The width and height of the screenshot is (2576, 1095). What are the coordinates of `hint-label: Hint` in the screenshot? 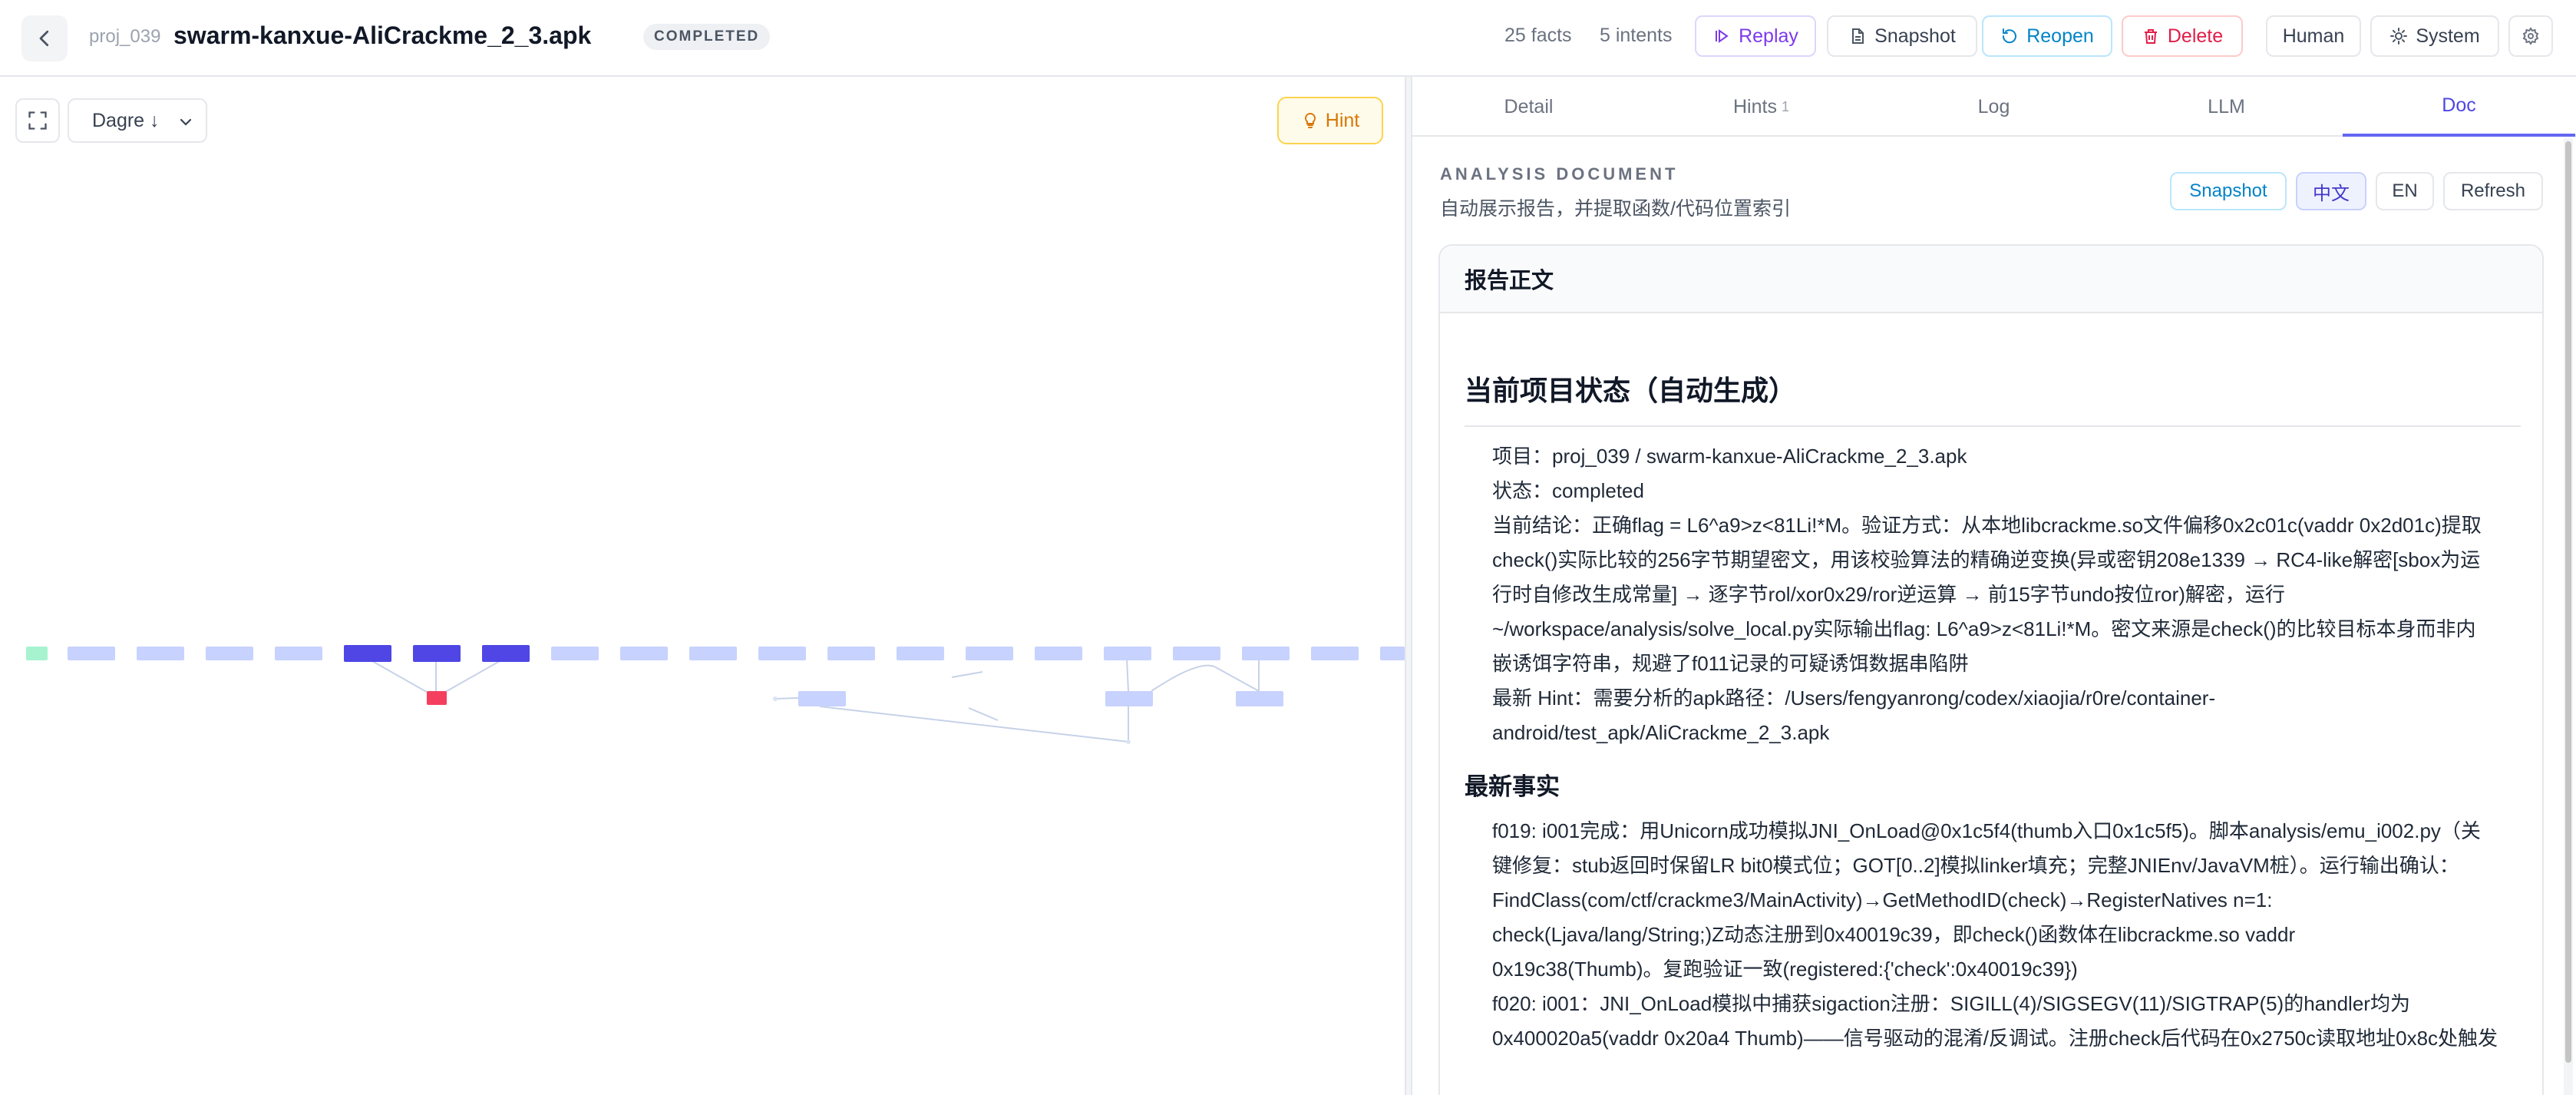 It's located at (1342, 120).